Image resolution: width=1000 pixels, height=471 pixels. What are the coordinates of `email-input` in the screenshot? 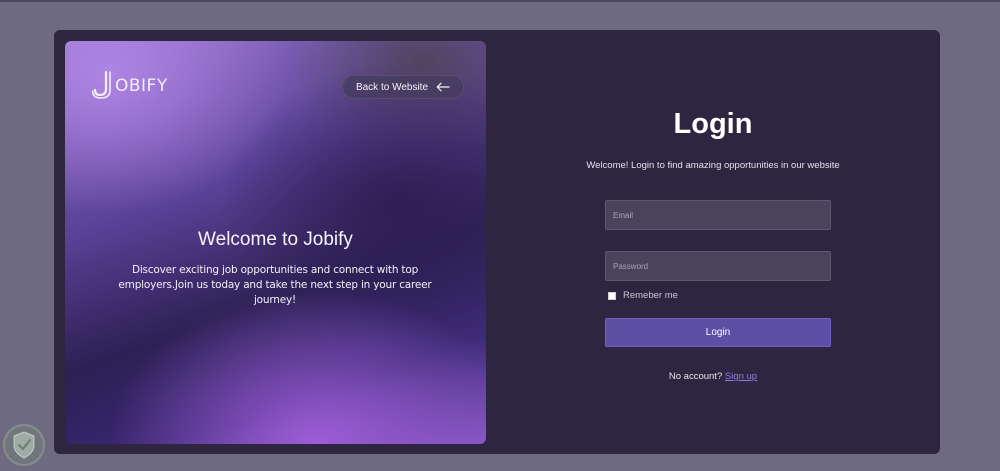 It's located at (718, 215).